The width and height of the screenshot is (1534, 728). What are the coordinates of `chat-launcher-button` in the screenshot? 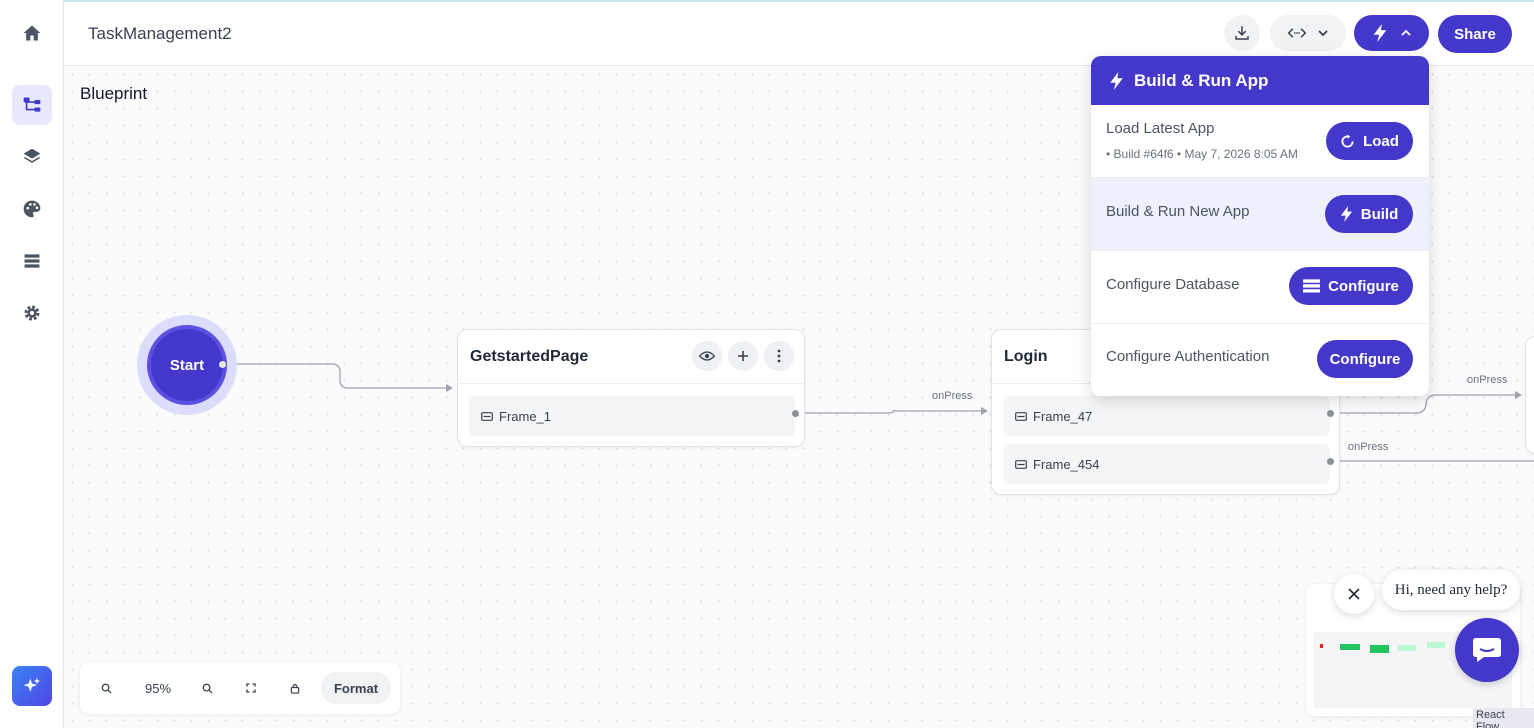 It's located at (1487, 650).